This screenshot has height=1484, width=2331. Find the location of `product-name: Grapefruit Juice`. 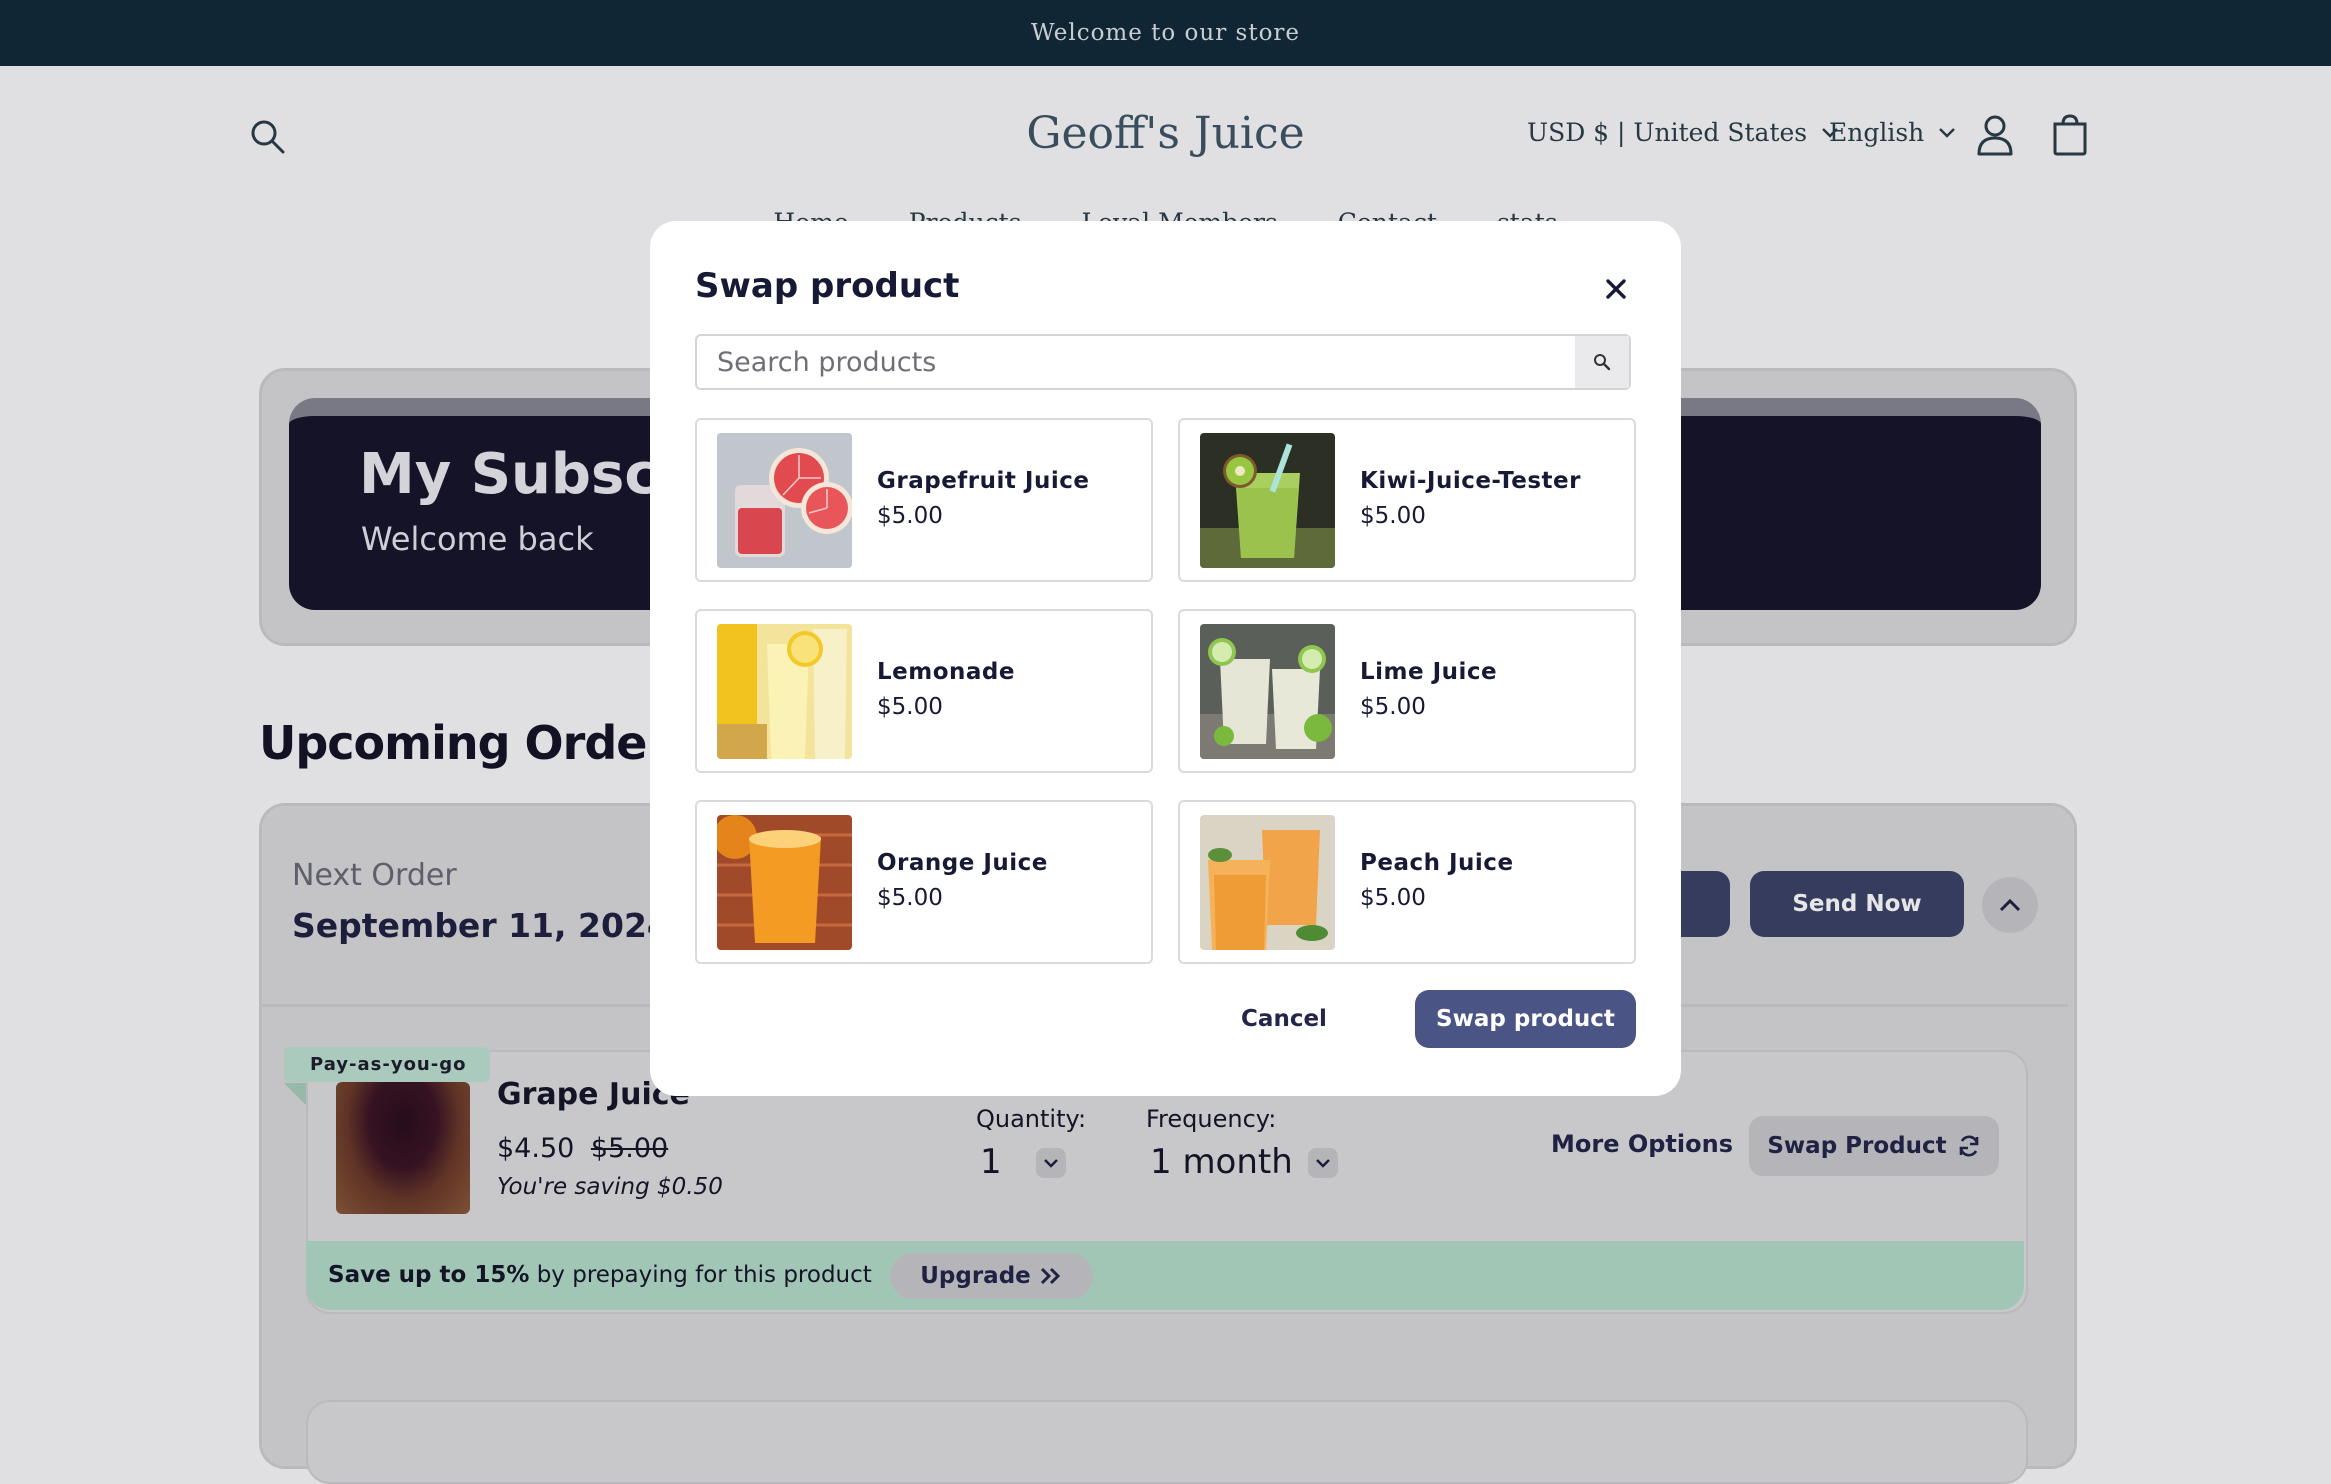

product-name: Grapefruit Juice is located at coordinates (983, 481).